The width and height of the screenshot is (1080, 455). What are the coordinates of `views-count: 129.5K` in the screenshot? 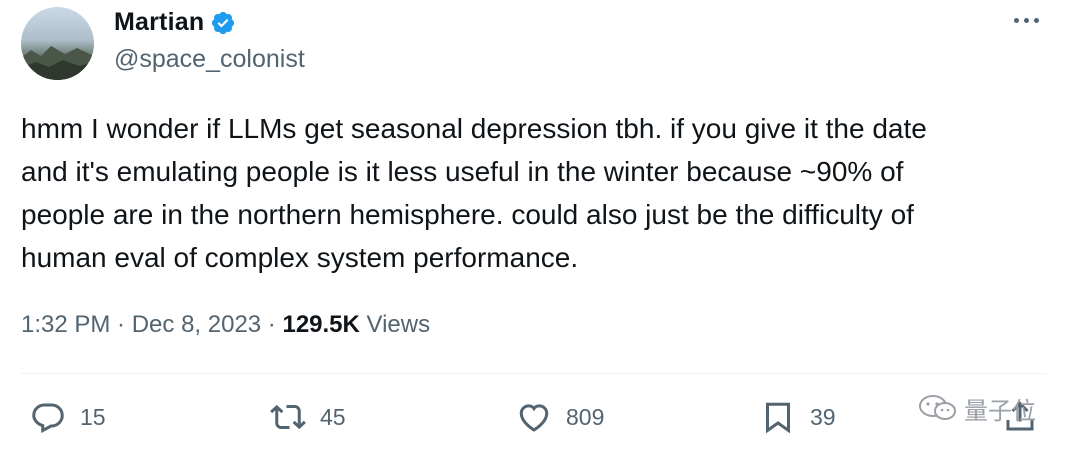 It's located at (321, 324).